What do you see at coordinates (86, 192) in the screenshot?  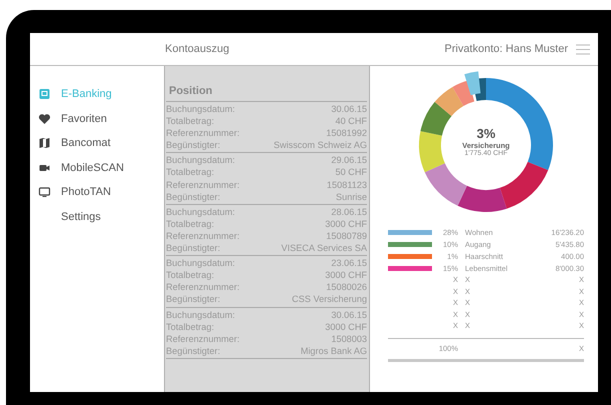 I see `sidebar-item: PhotoTAN` at bounding box center [86, 192].